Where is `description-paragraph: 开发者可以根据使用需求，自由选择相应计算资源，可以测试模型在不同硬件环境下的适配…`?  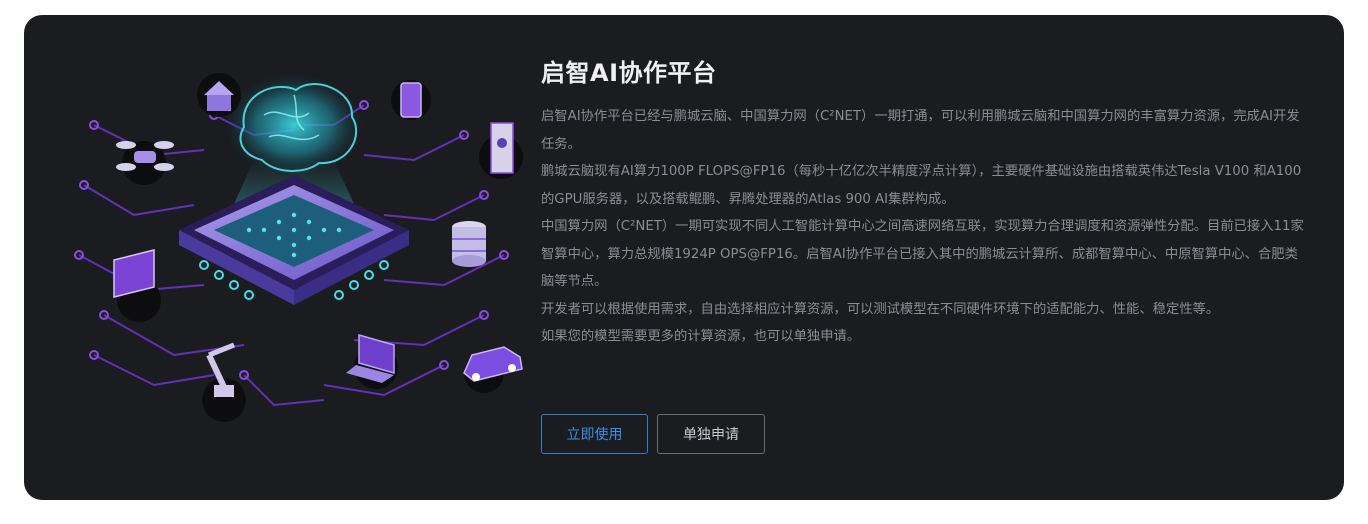
description-paragraph: 开发者可以根据使用需求，自由选择相应计算资源，可以测试模型在不同硬件环境下的适配… is located at coordinates (880, 309).